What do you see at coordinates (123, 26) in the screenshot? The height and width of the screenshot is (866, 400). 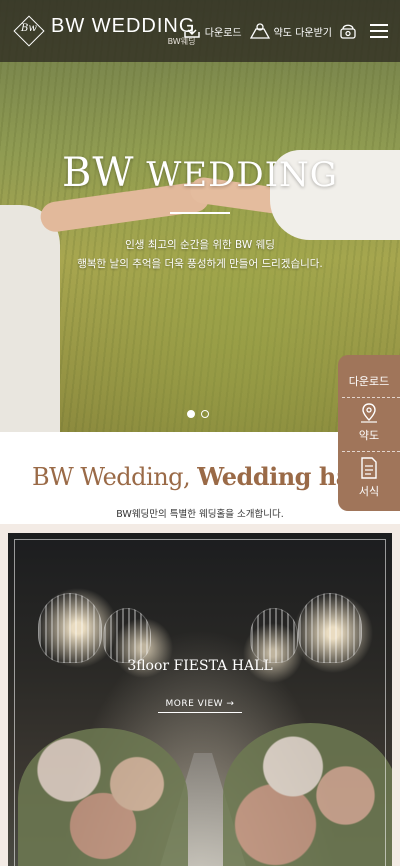 I see `logo-title: BW WEDDING` at bounding box center [123, 26].